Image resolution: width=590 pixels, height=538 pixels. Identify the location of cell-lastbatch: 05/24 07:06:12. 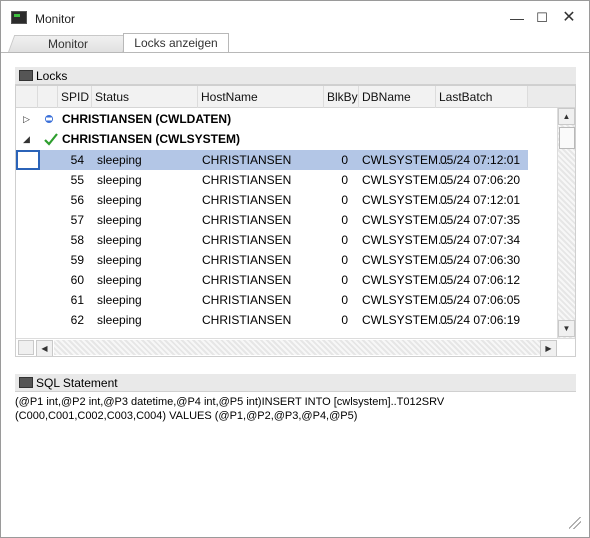
(480, 280).